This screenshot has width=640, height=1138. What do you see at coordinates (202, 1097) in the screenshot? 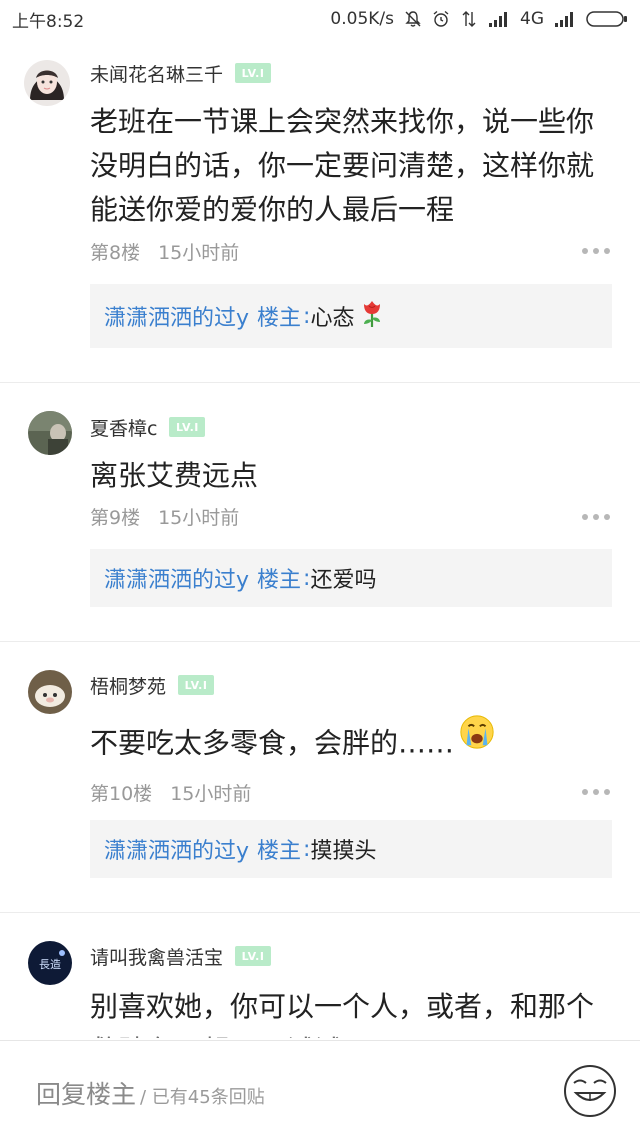
I see `post-count: / 已有45条回贴` at bounding box center [202, 1097].